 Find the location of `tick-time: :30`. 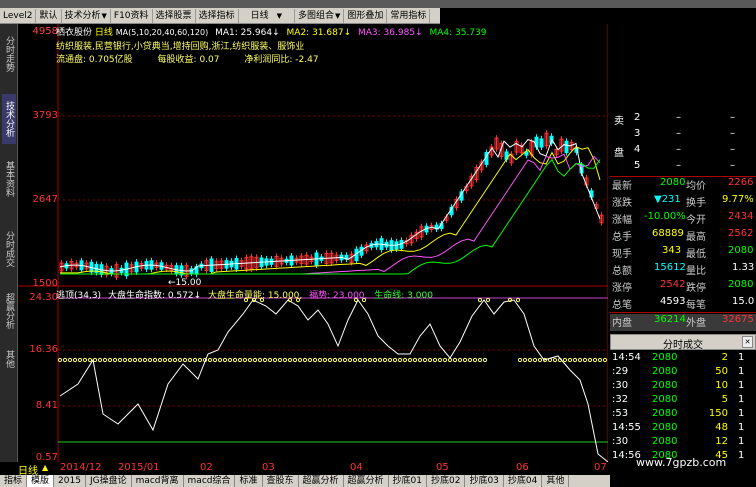

tick-time: :30 is located at coordinates (620, 441).